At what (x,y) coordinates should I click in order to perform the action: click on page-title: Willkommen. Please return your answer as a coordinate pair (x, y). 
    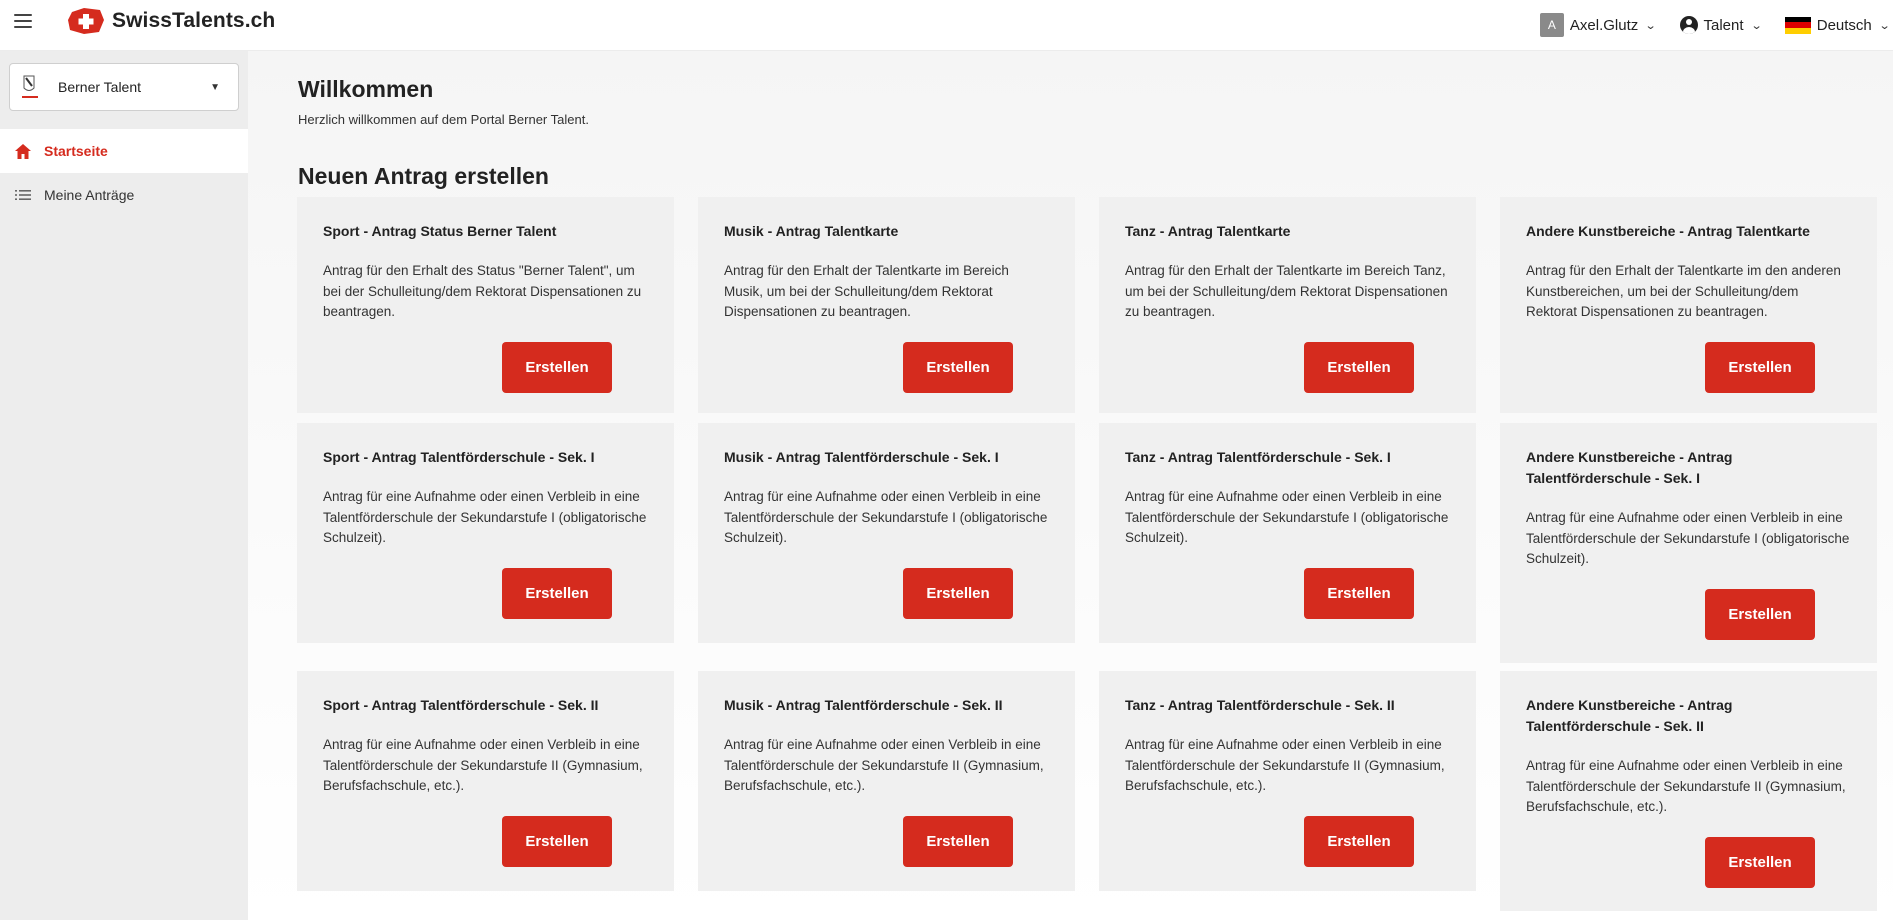
    Looking at the image, I should click on (366, 89).